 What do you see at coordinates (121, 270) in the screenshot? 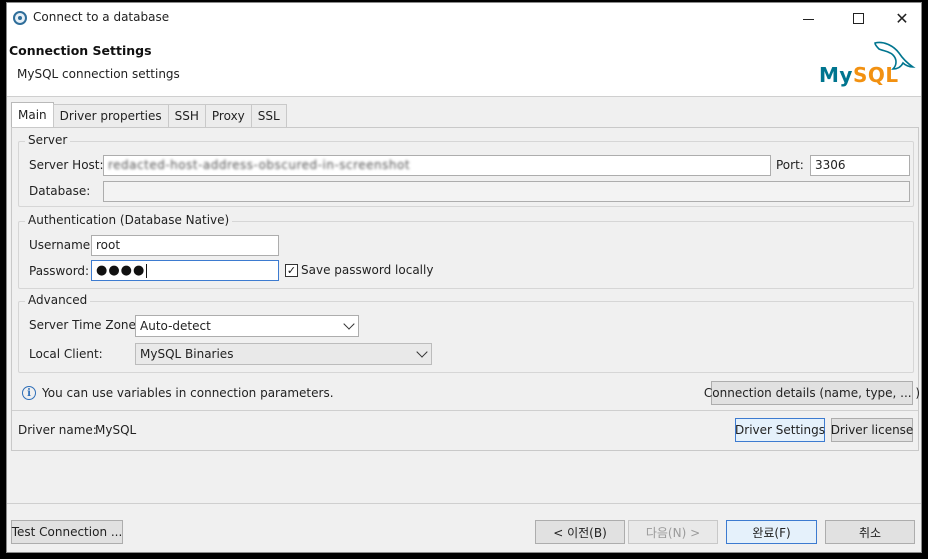
I see `password-value: ●●●●` at bounding box center [121, 270].